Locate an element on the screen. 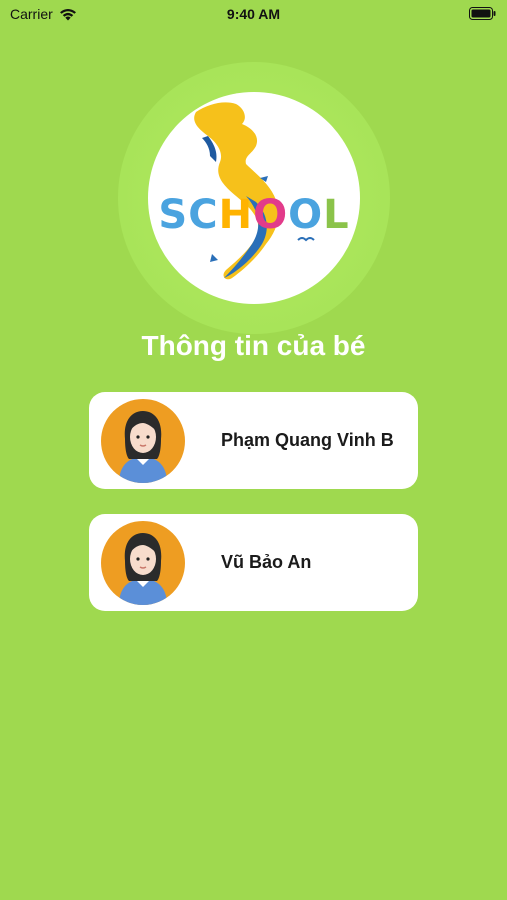  logo-letter-o1: O is located at coordinates (271, 215).